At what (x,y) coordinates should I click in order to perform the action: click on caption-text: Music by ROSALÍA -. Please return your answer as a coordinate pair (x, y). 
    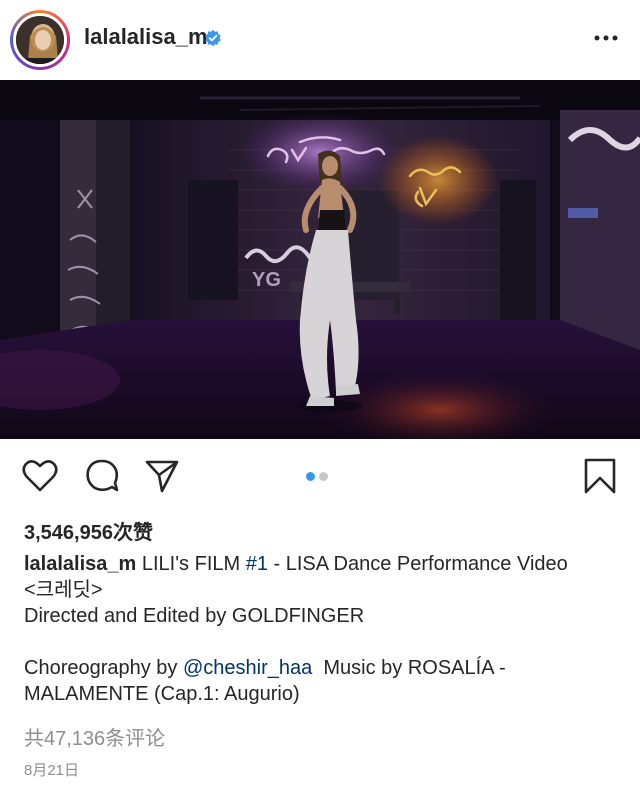
    Looking at the image, I should click on (409, 668).